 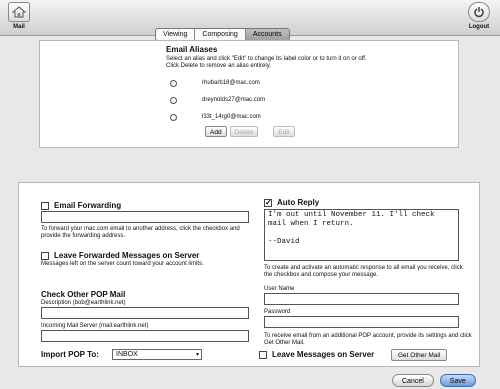 I want to click on username-label: User Name, so click(x=279, y=289).